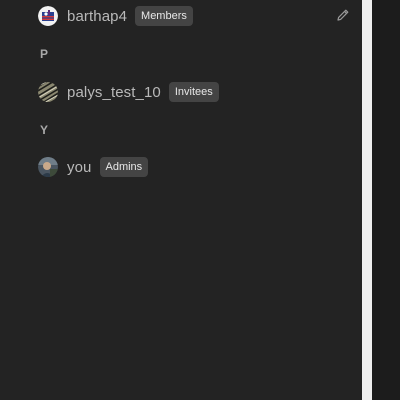 The image size is (400, 400). What do you see at coordinates (48, 92) in the screenshot?
I see `avatar-pattern-icon` at bounding box center [48, 92].